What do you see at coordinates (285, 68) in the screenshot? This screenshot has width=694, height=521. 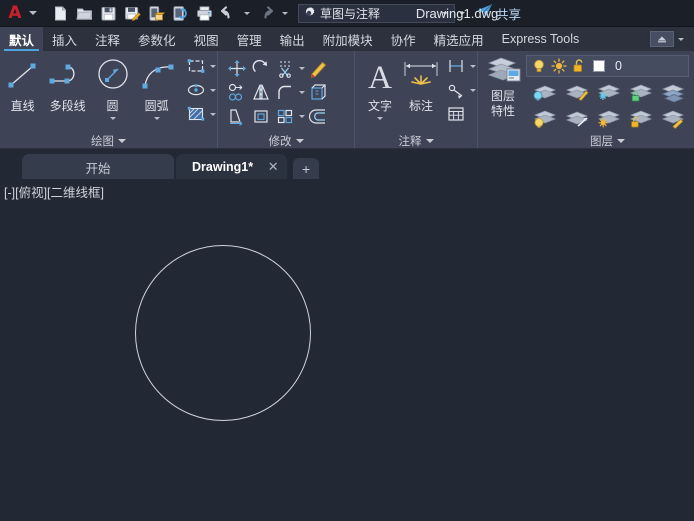 I see `trim-icon` at bounding box center [285, 68].